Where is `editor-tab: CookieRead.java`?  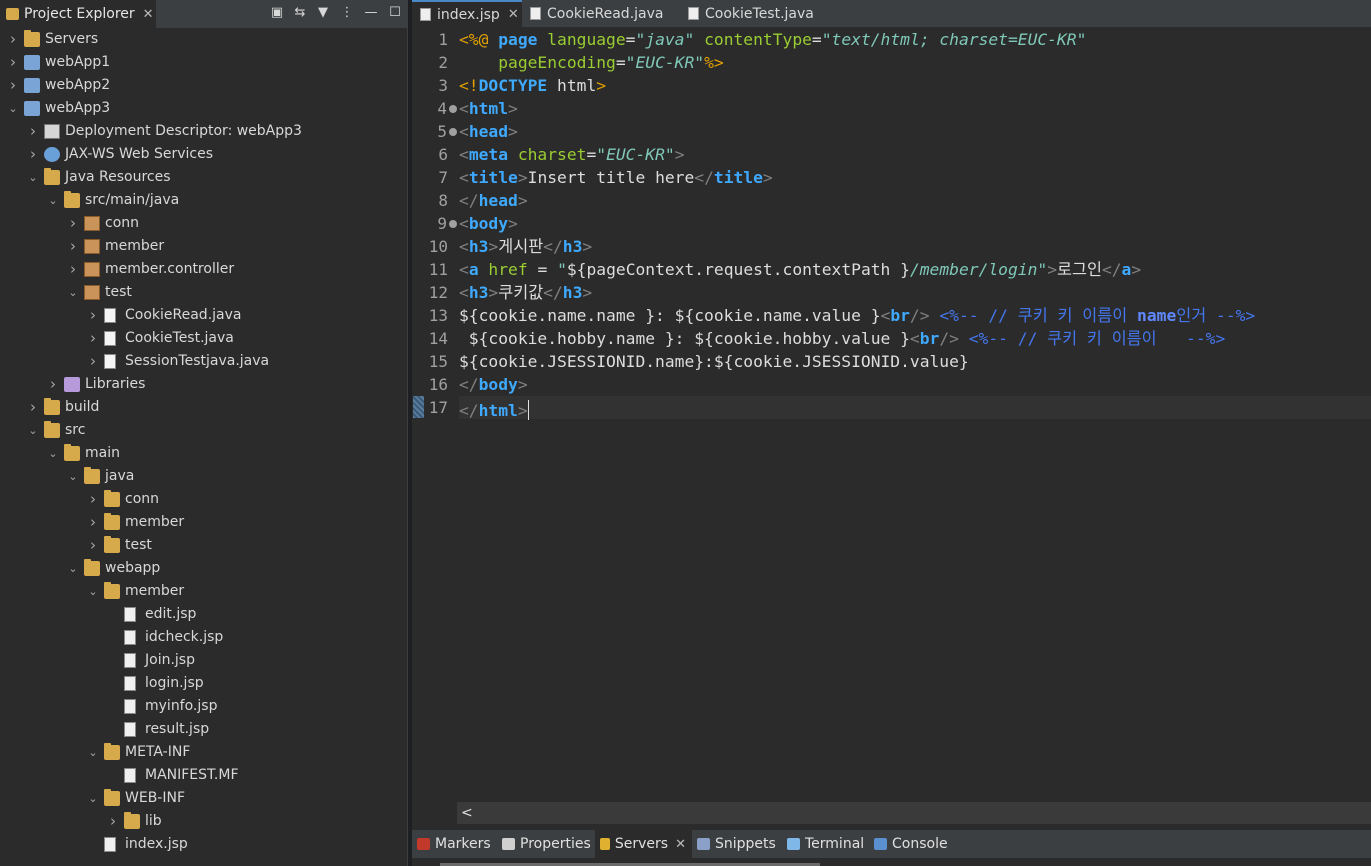 editor-tab: CookieRead.java is located at coordinates (601, 13).